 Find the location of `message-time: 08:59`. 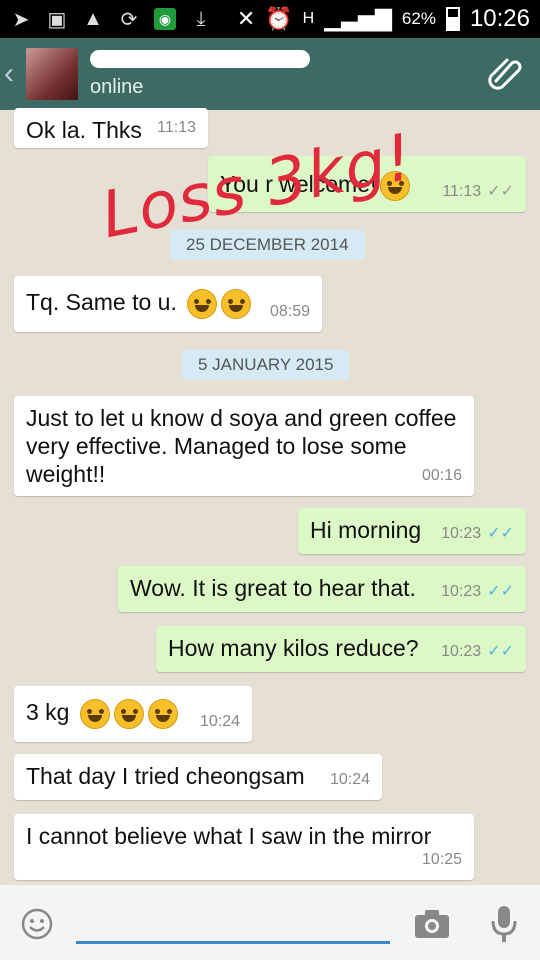

message-time: 08:59 is located at coordinates (289, 311).